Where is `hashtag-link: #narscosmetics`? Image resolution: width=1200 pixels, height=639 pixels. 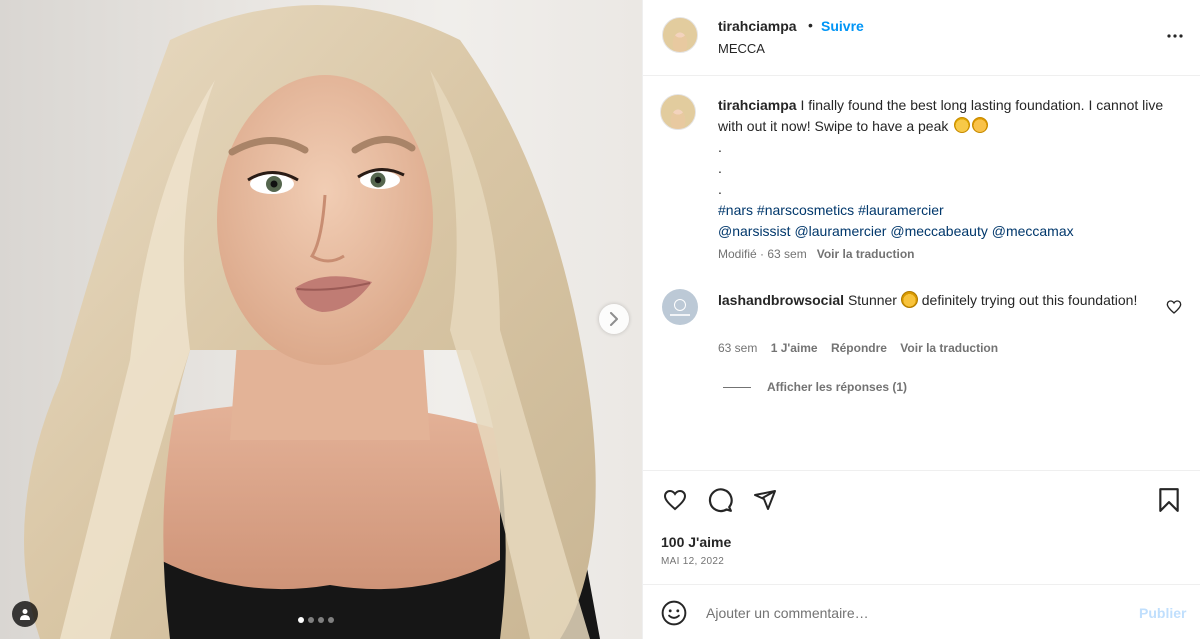
hashtag-link: #narscosmetics is located at coordinates (805, 210).